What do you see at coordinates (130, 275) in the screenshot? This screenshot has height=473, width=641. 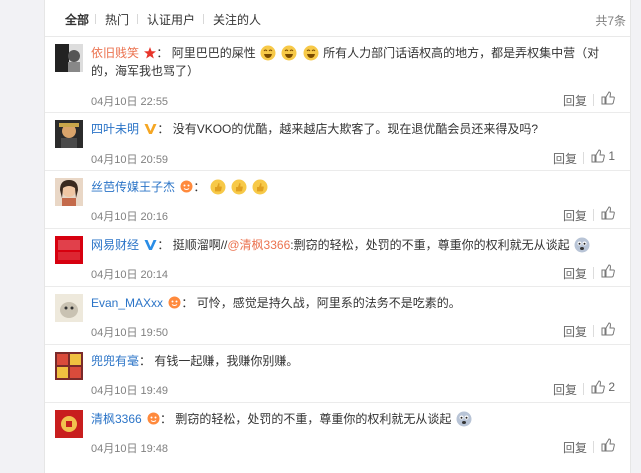 I see `comment-time: 04月10日 20:14` at bounding box center [130, 275].